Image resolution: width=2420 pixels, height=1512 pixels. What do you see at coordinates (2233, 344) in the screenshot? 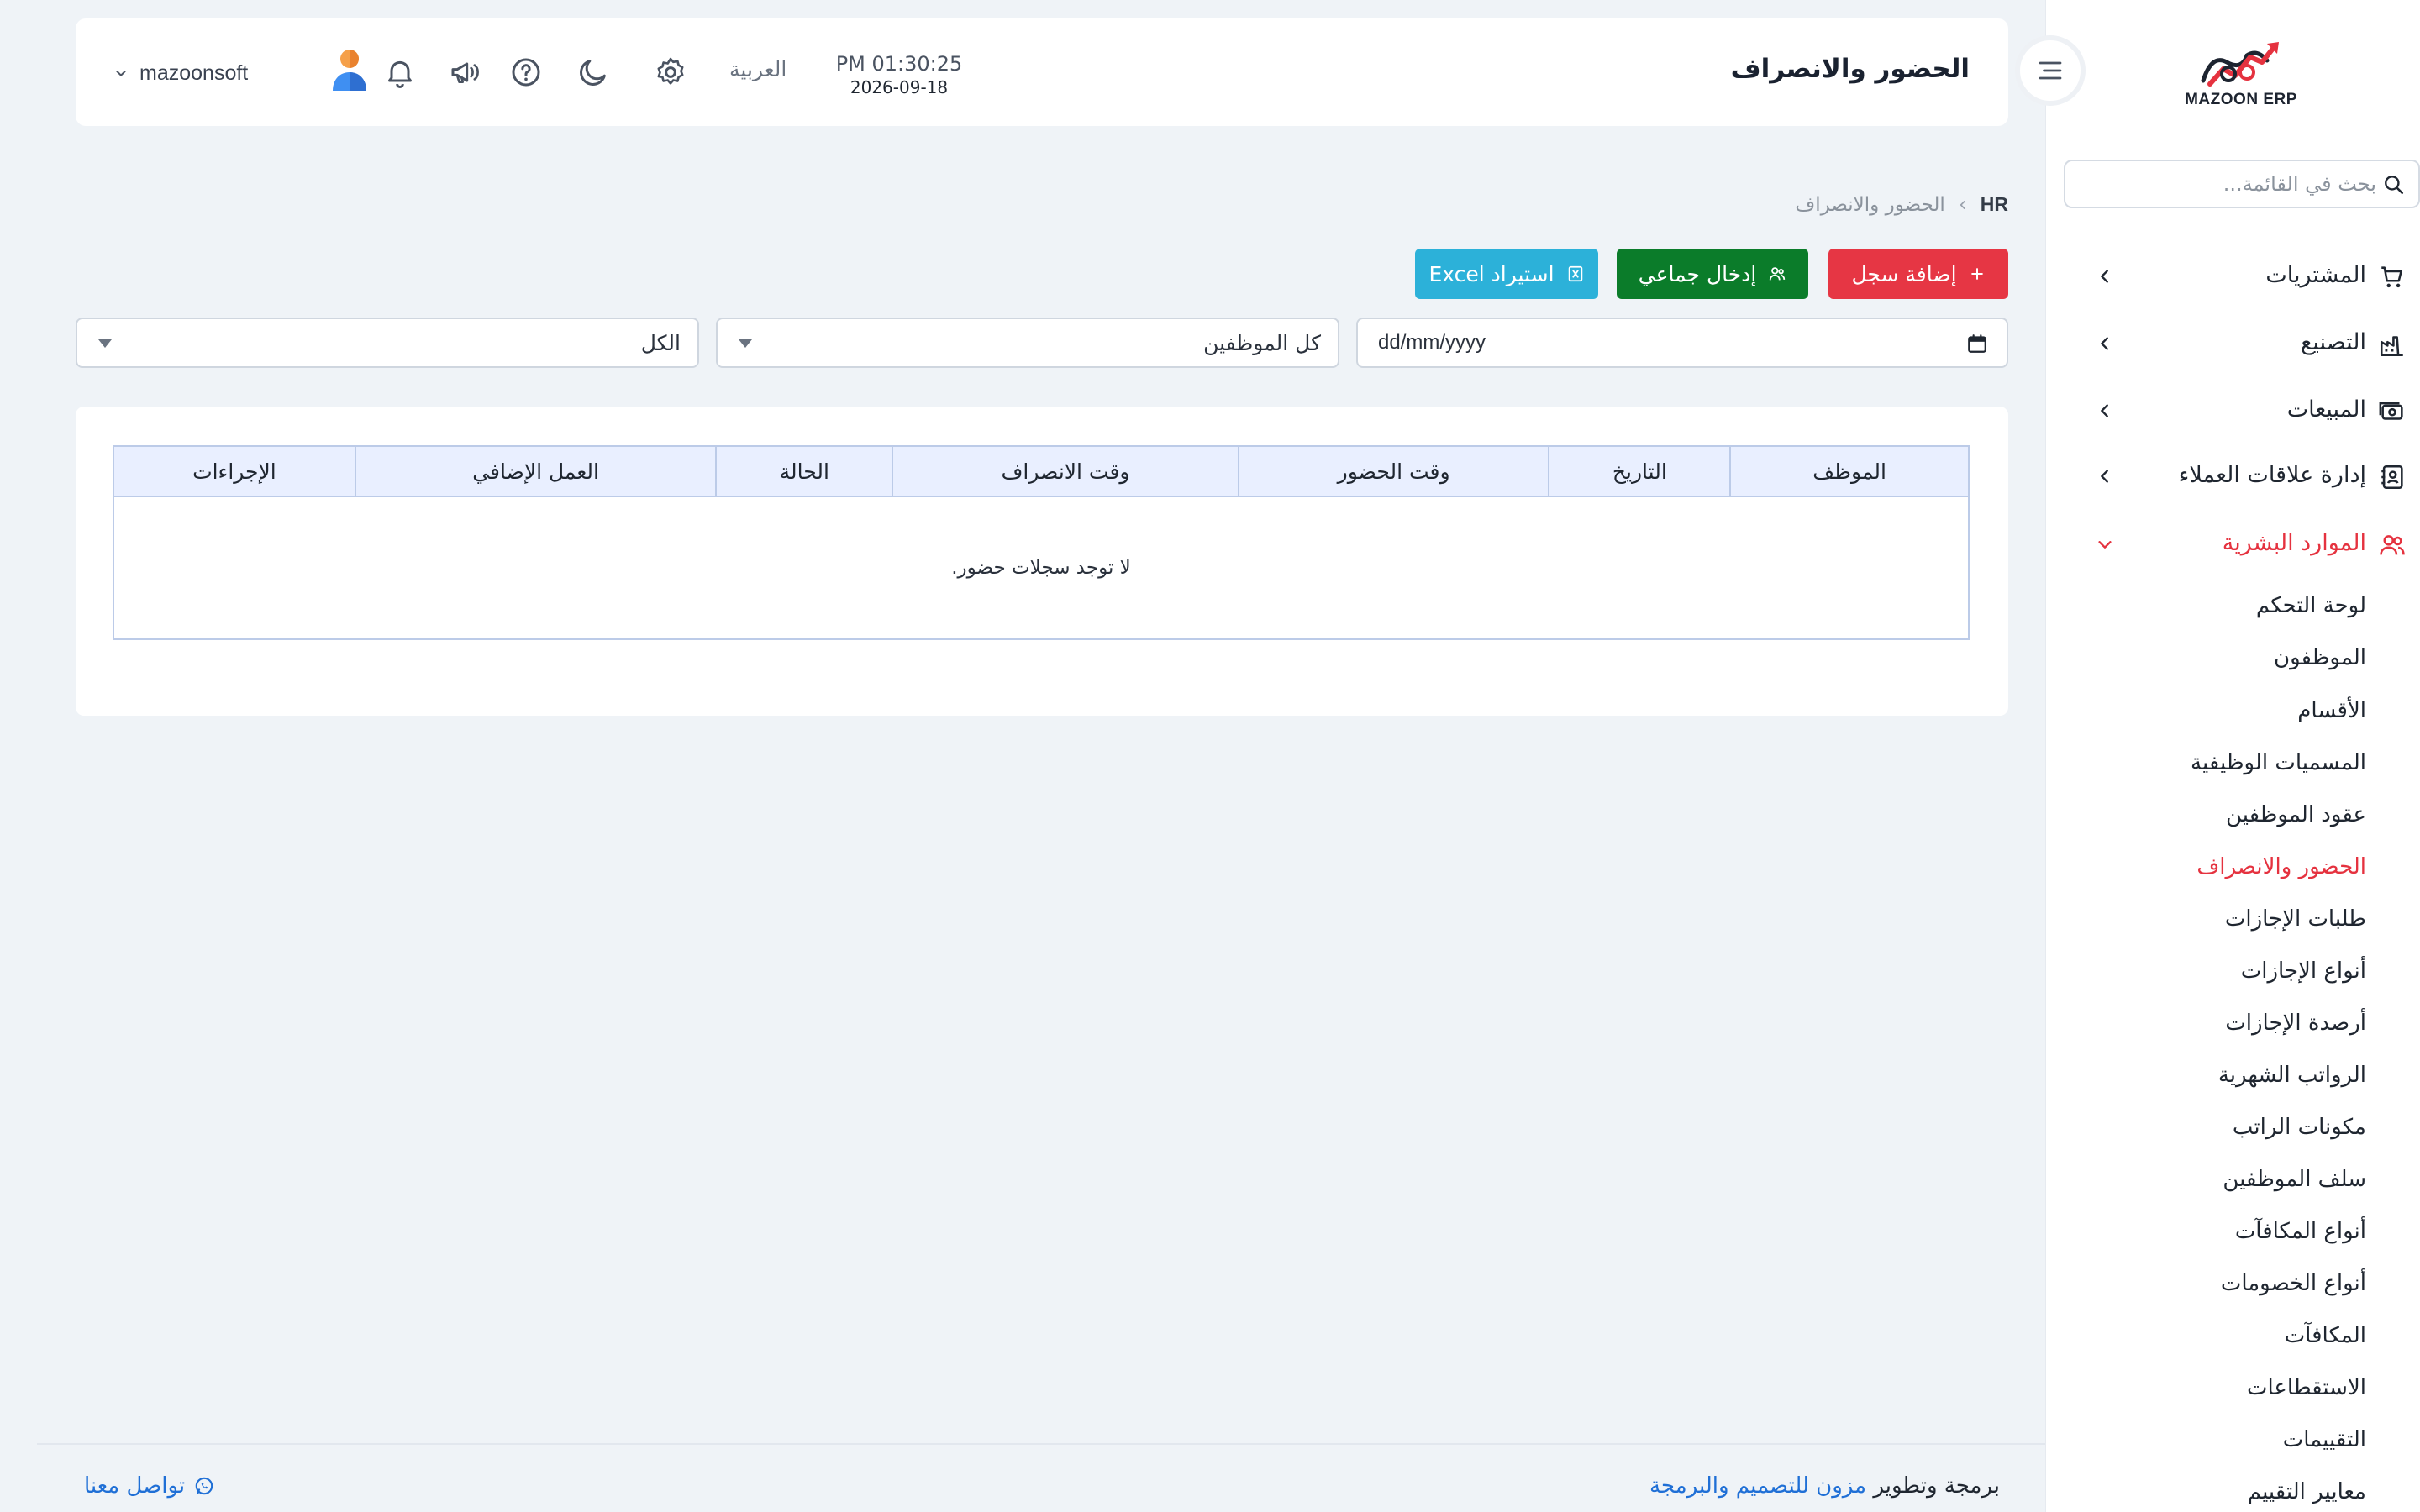
I see `sidebar-item-manufacturing: التصنيع` at bounding box center [2233, 344].